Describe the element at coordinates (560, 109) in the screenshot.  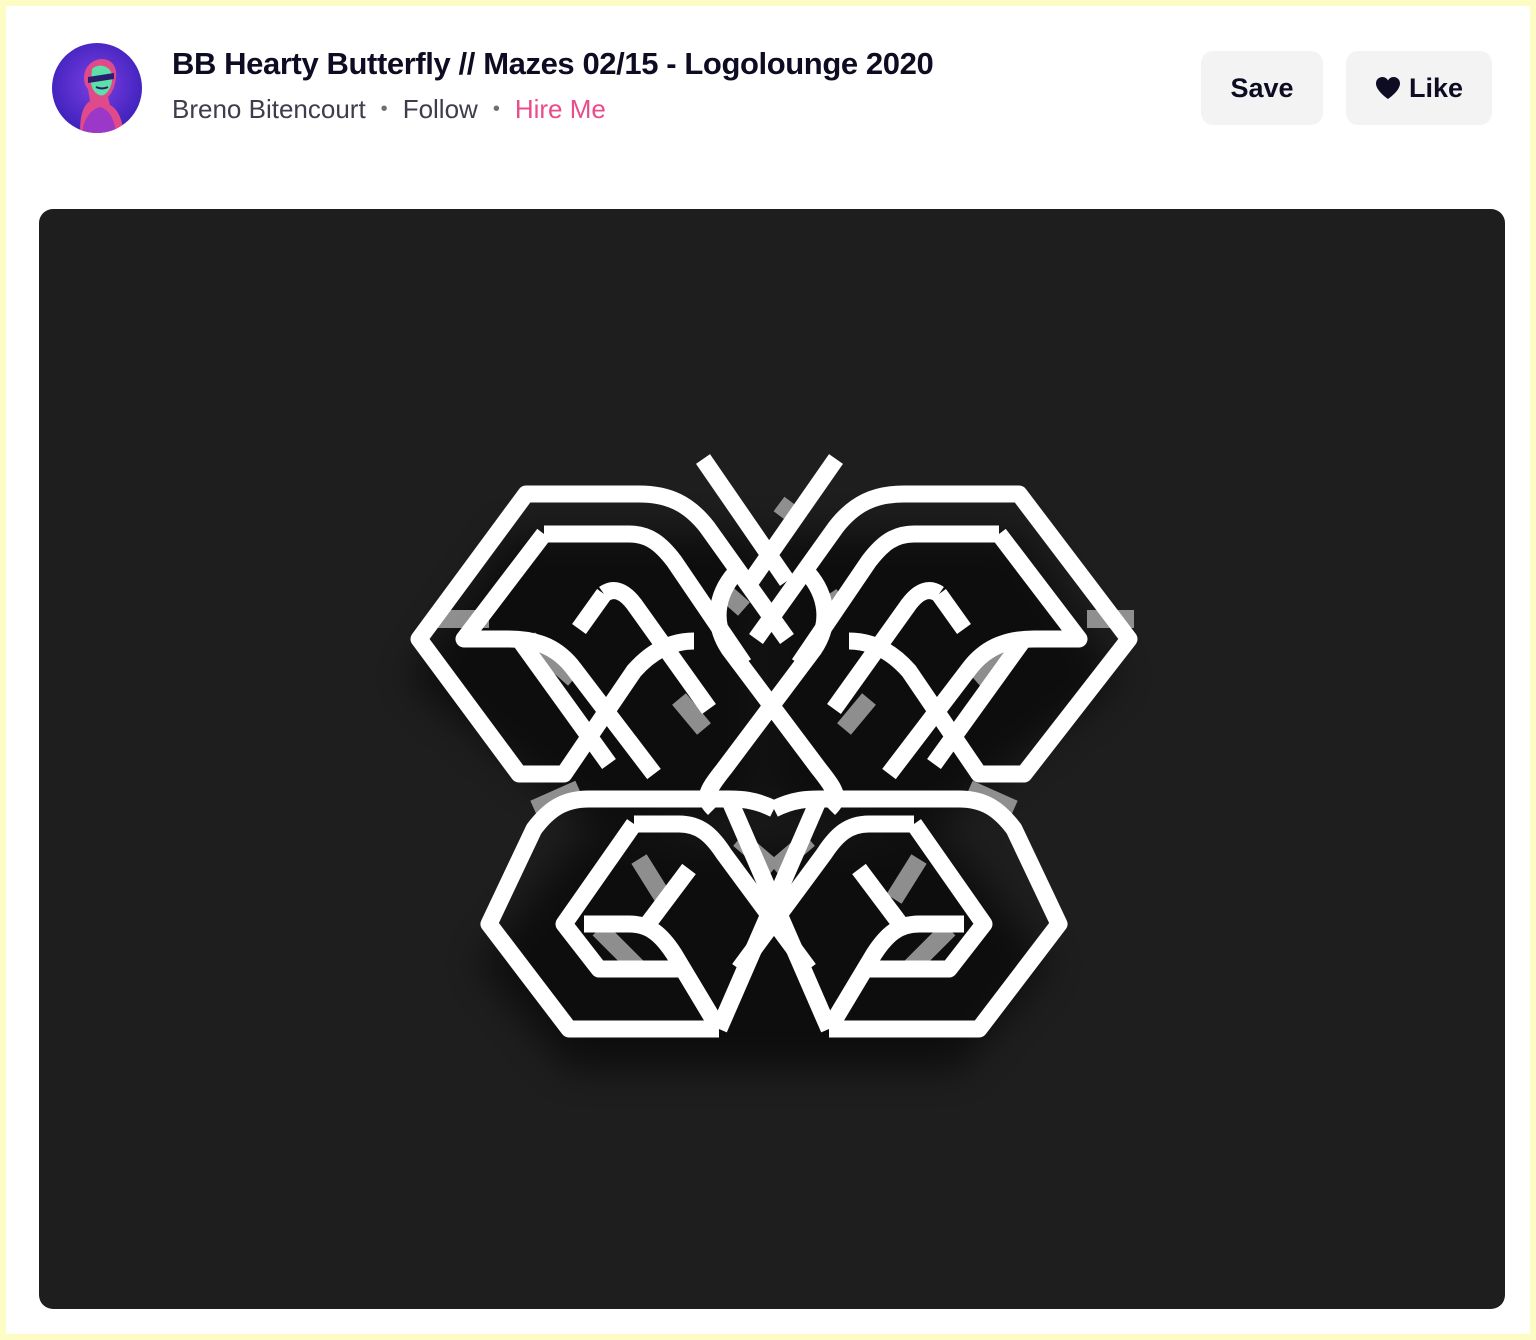
I see `hire-me-link: Hire Me` at that location.